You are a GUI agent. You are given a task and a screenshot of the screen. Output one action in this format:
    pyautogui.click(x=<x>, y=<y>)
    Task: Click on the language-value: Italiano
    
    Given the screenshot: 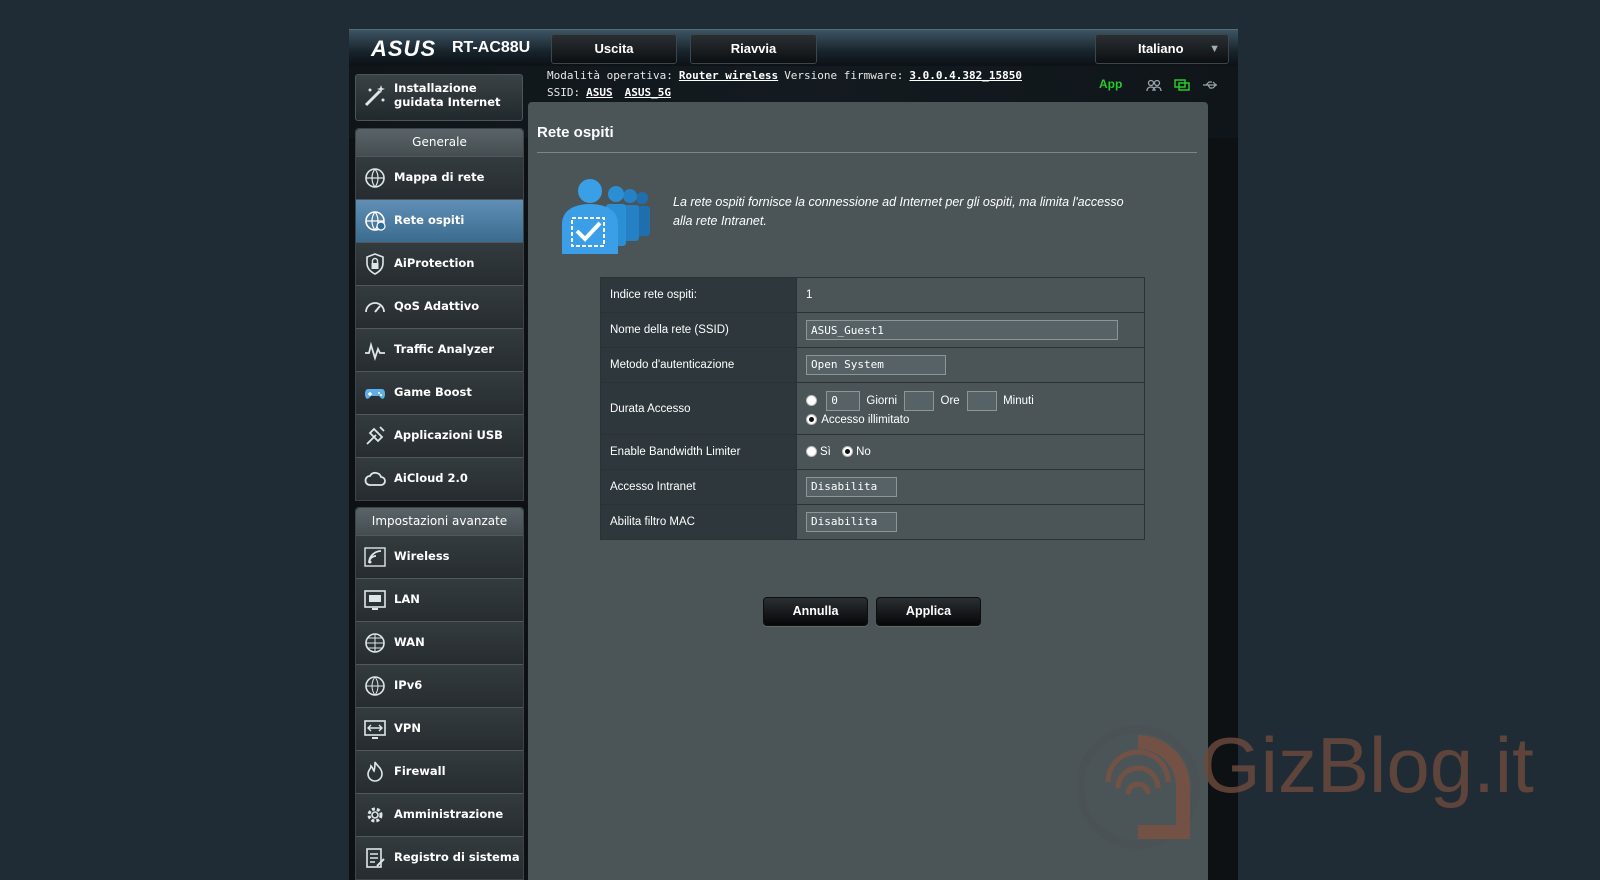 What is the action you would take?
    pyautogui.click(x=1161, y=48)
    